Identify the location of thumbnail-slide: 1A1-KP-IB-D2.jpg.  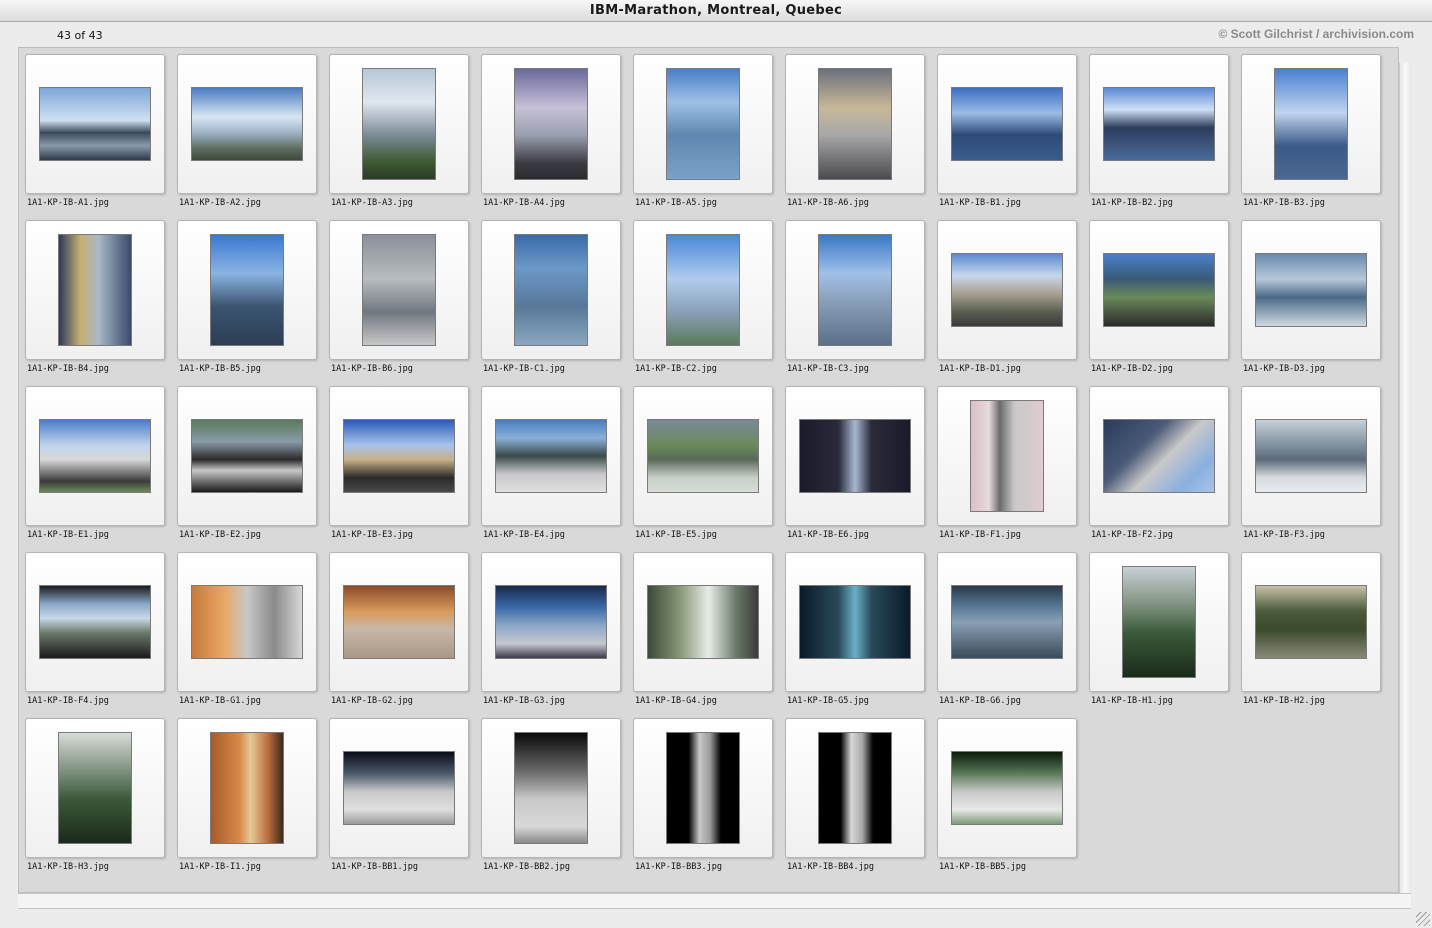
(1159, 297).